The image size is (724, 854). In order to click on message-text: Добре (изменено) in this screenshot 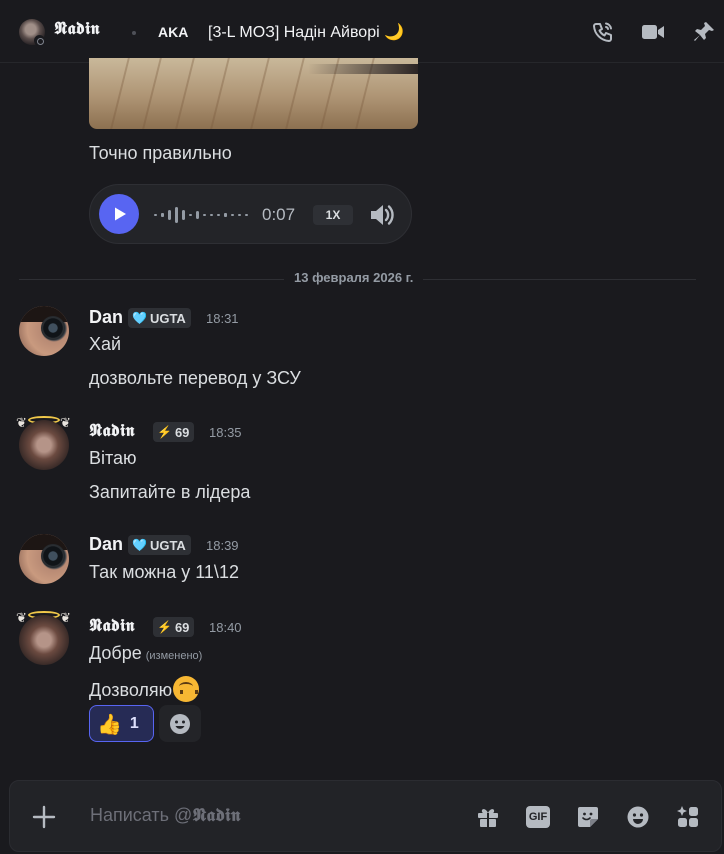, I will do `click(145, 653)`.